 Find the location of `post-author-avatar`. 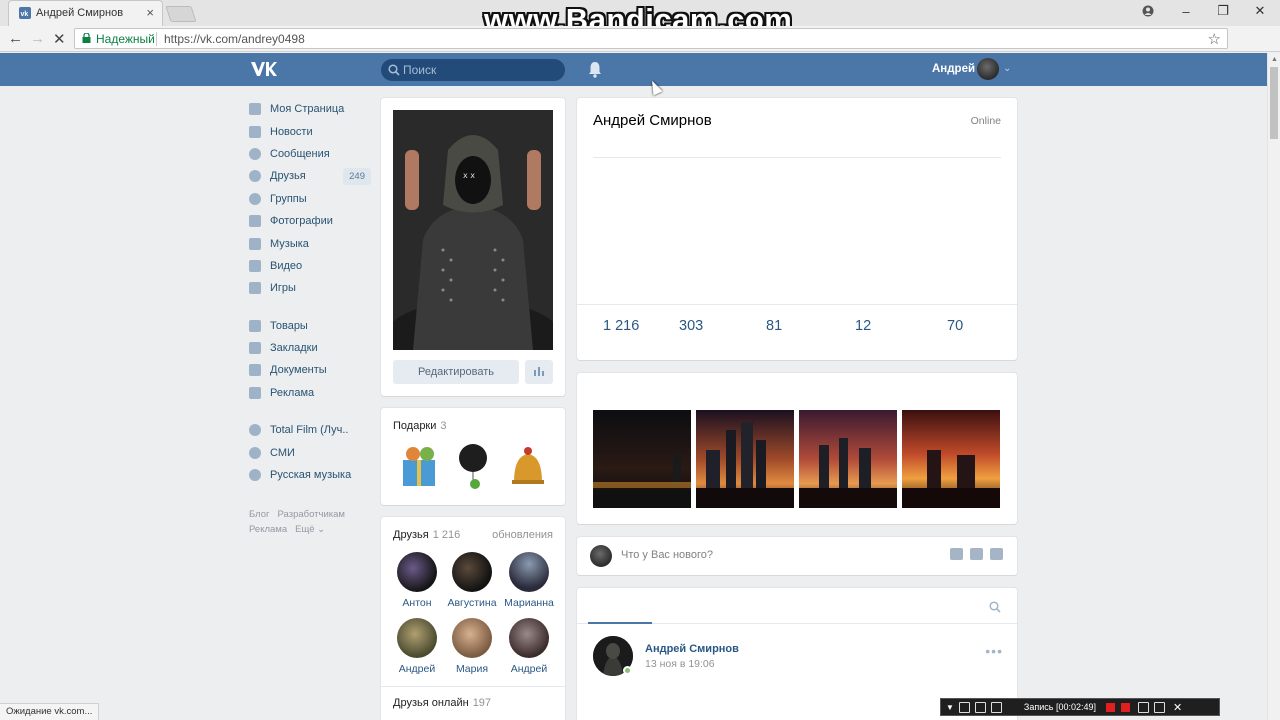

post-author-avatar is located at coordinates (601, 556).